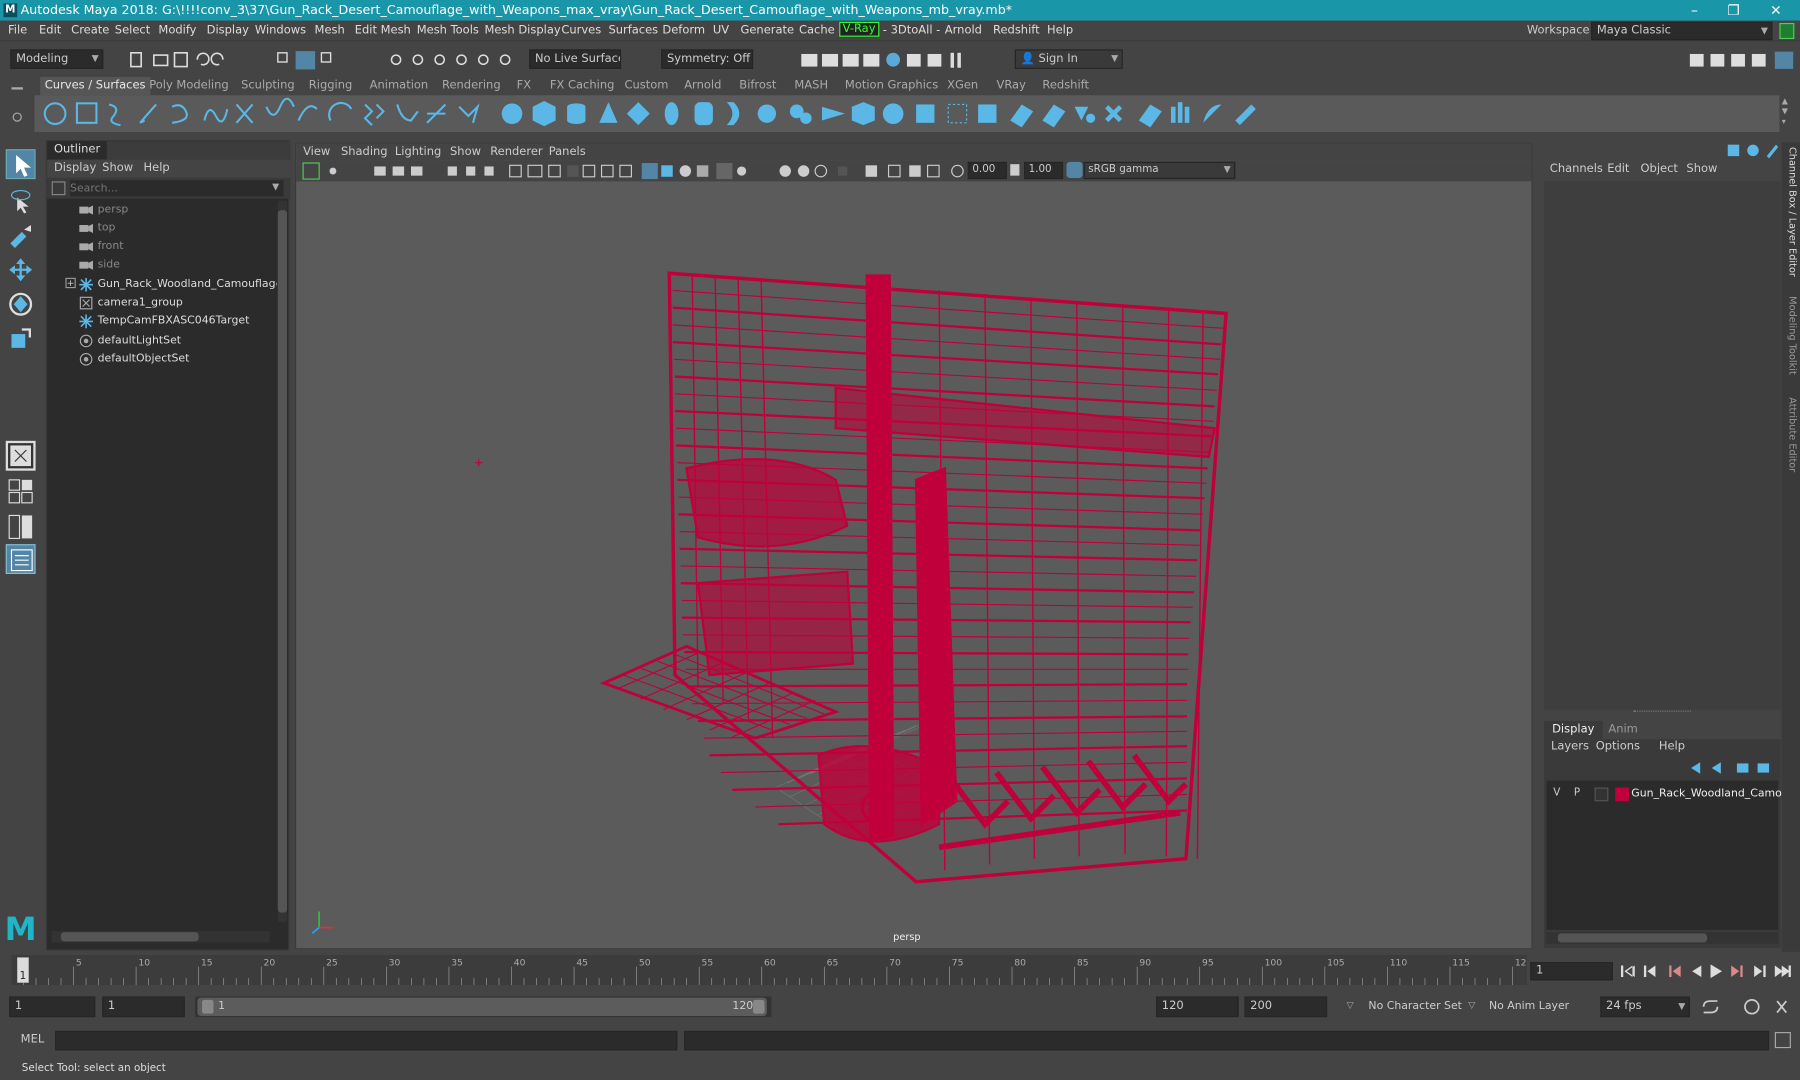  I want to click on viewport-menu-renderer: Renderer, so click(516, 152).